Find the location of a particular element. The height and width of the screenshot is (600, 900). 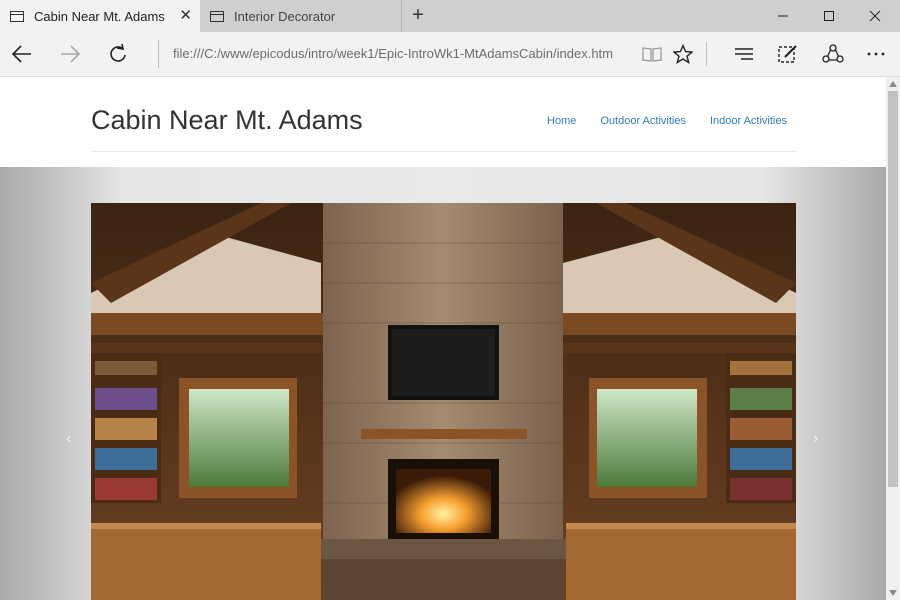

star-icon is located at coordinates (683, 54).